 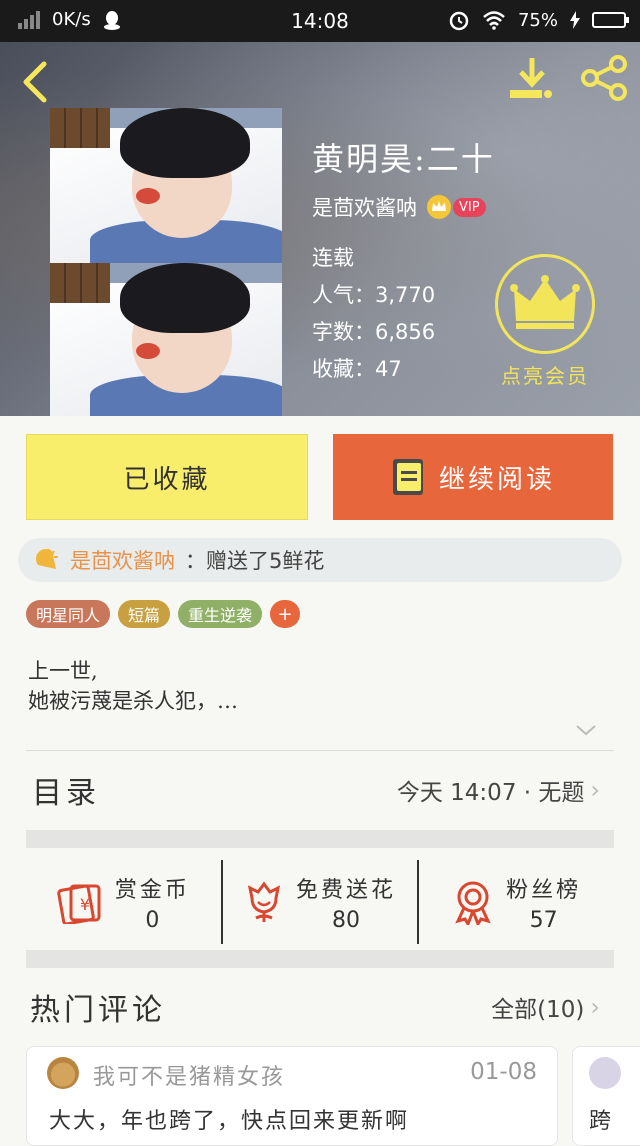 What do you see at coordinates (122, 560) in the screenshot?
I see `gift-user: 是茴欢酱呐` at bounding box center [122, 560].